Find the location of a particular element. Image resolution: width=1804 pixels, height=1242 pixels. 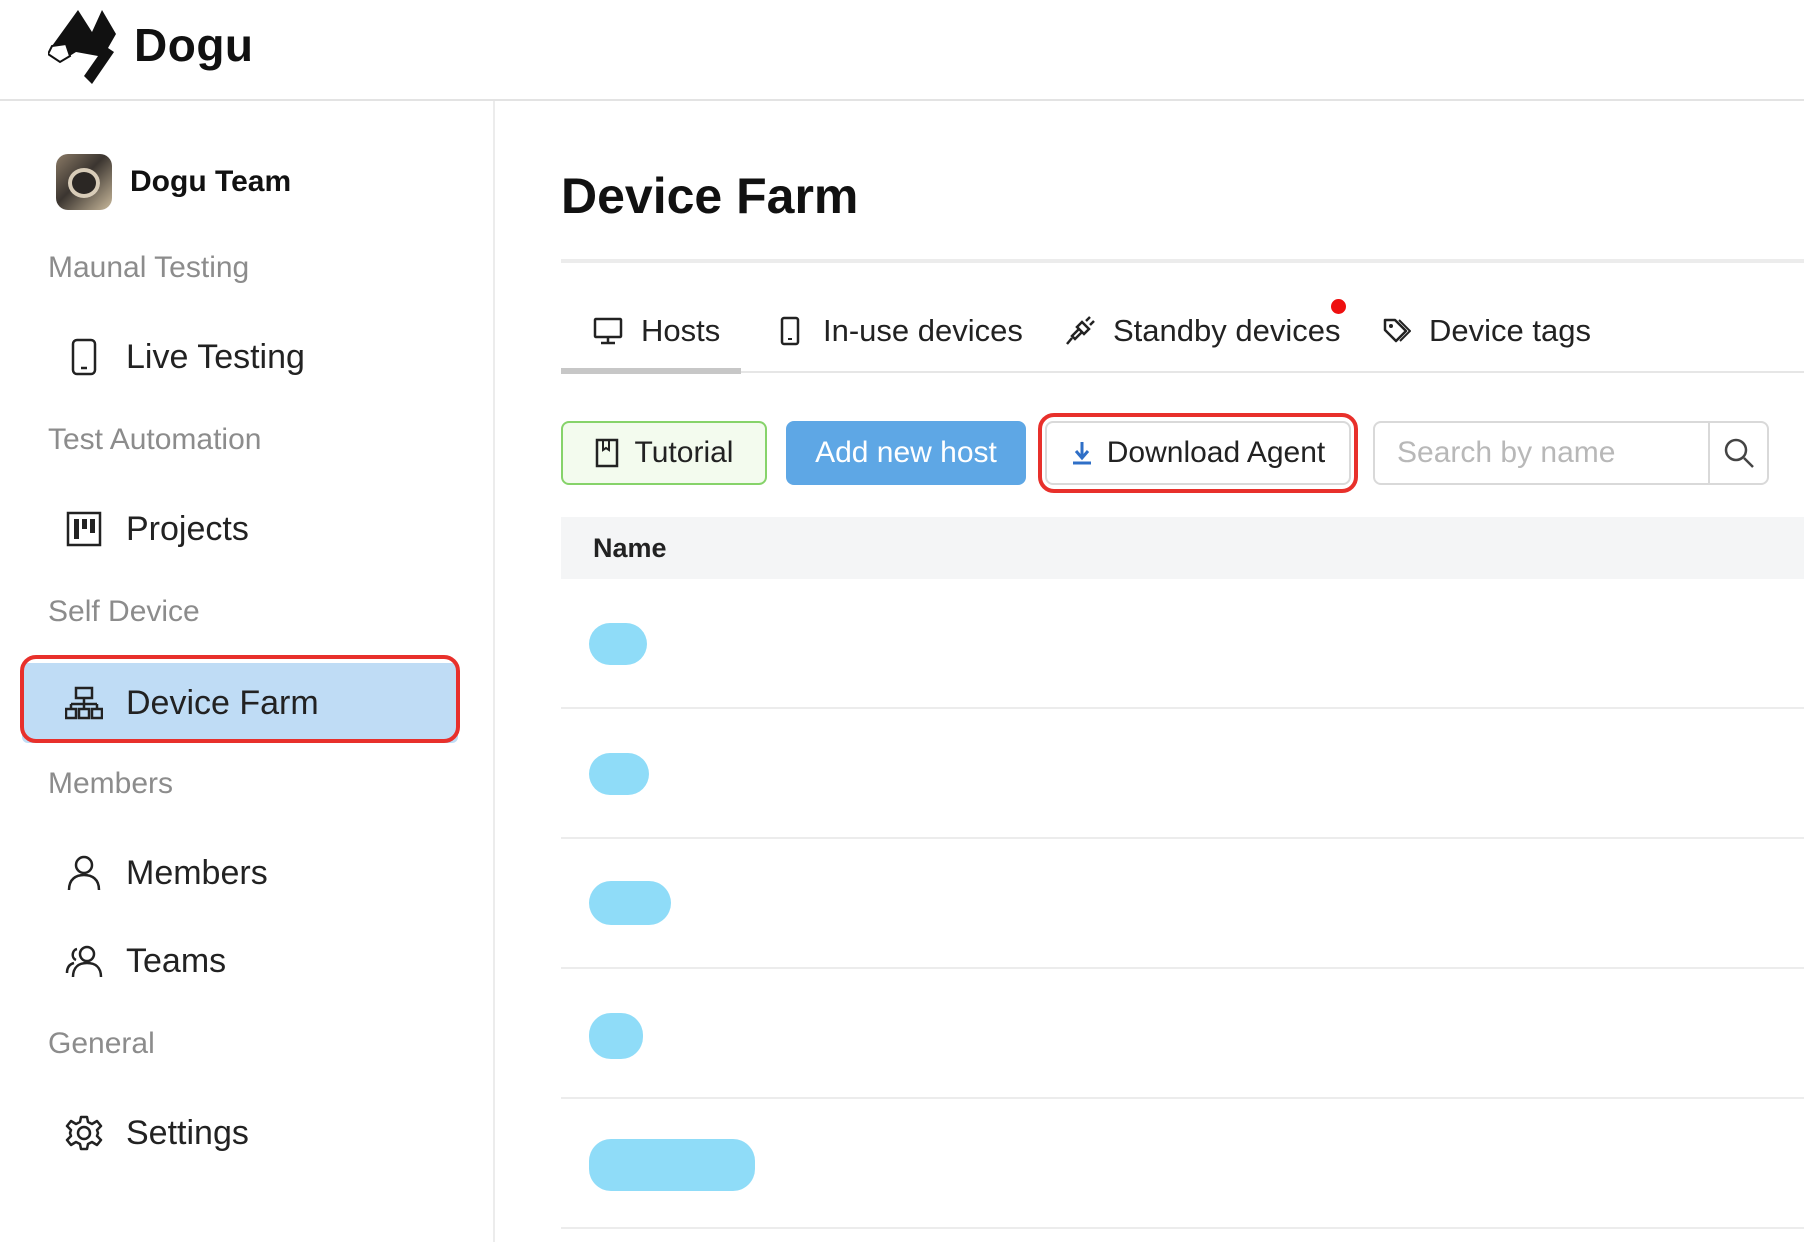

search-icon is located at coordinates (1739, 453).